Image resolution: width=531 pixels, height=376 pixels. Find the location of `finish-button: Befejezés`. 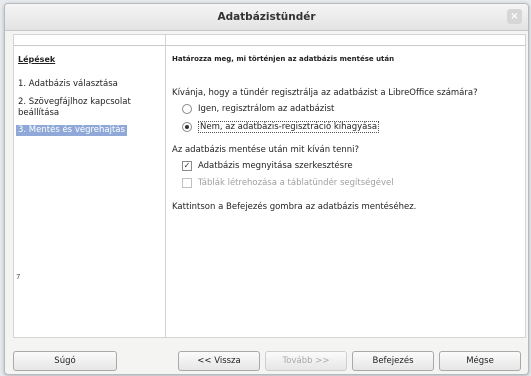

finish-button: Befejezés is located at coordinates (393, 361).